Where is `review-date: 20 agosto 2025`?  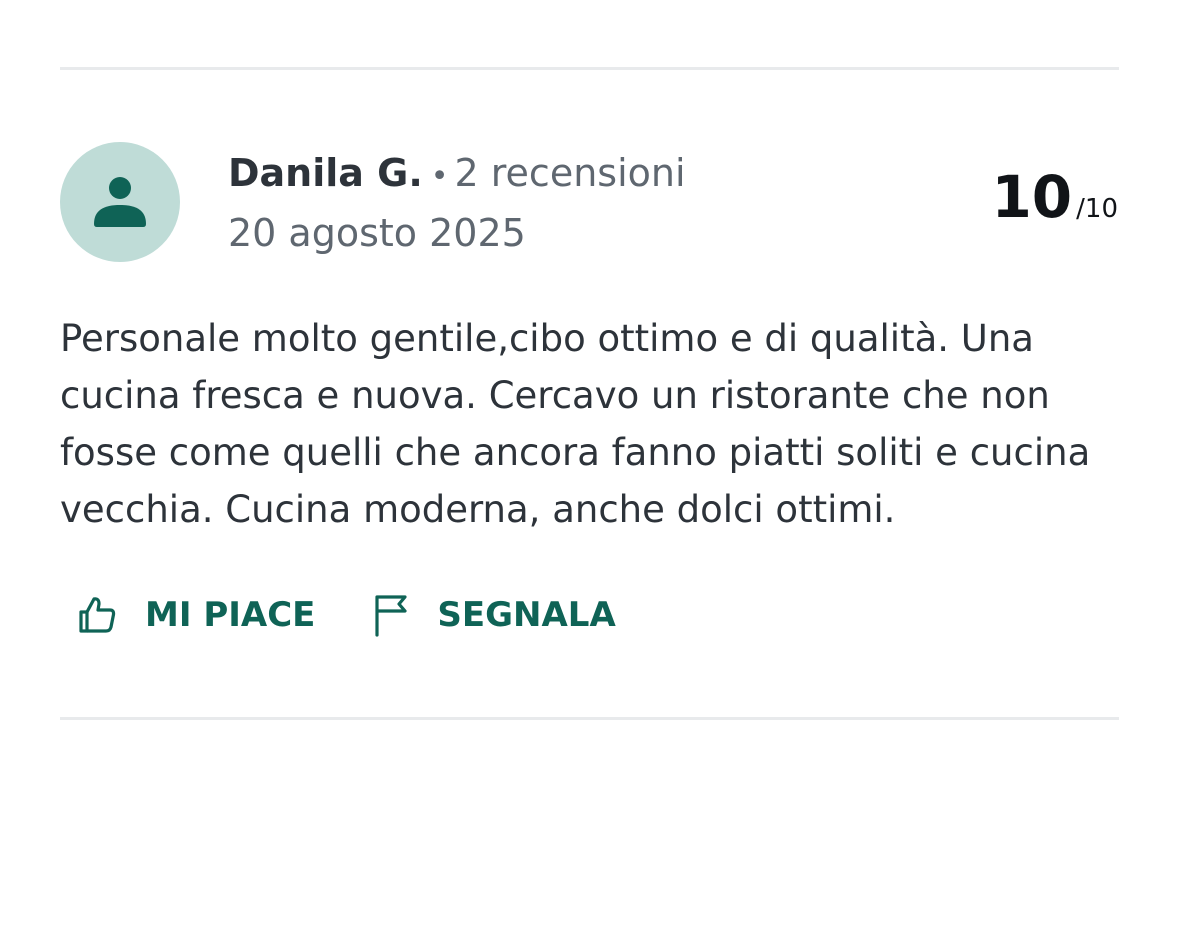 review-date: 20 agosto 2025 is located at coordinates (377, 233).